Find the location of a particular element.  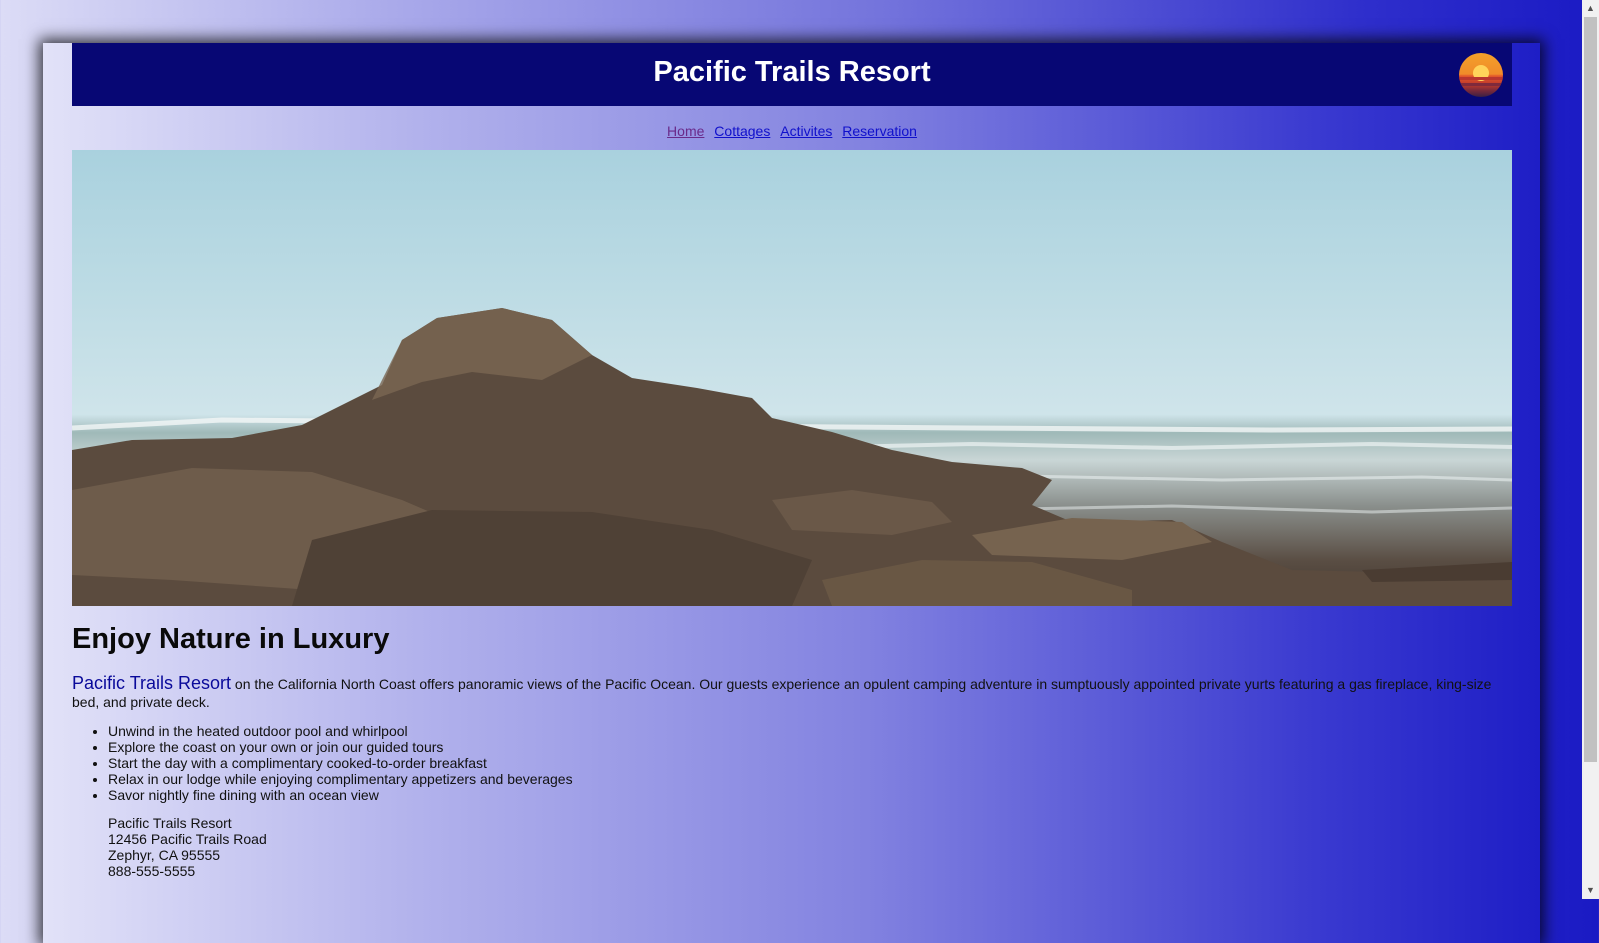

site-title: Pacific Trails Resort is located at coordinates (792, 72).